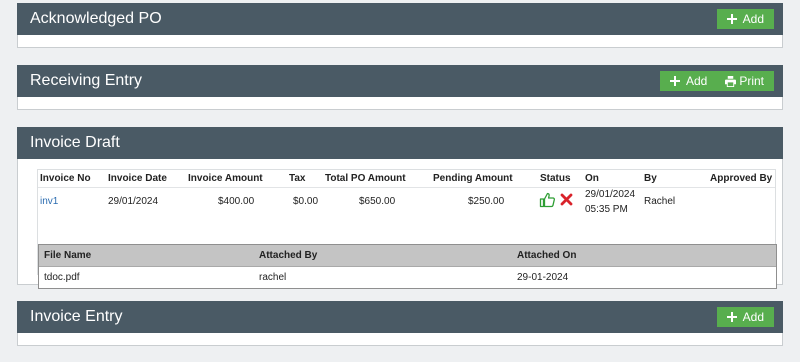 This screenshot has height=362, width=800. I want to click on col-pending-amount: Pending Amount, so click(473, 178).